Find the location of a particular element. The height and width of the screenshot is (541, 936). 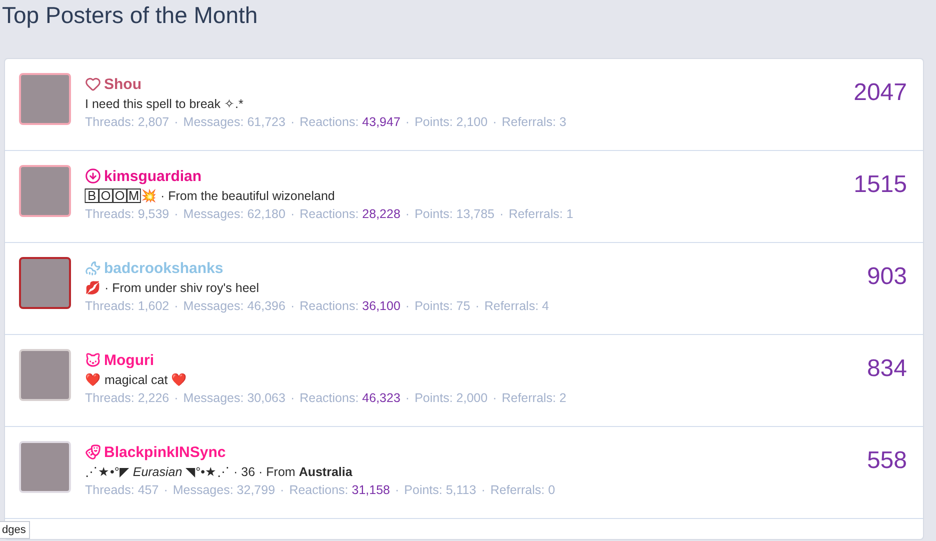

username-link: Shou is located at coordinates (123, 84).